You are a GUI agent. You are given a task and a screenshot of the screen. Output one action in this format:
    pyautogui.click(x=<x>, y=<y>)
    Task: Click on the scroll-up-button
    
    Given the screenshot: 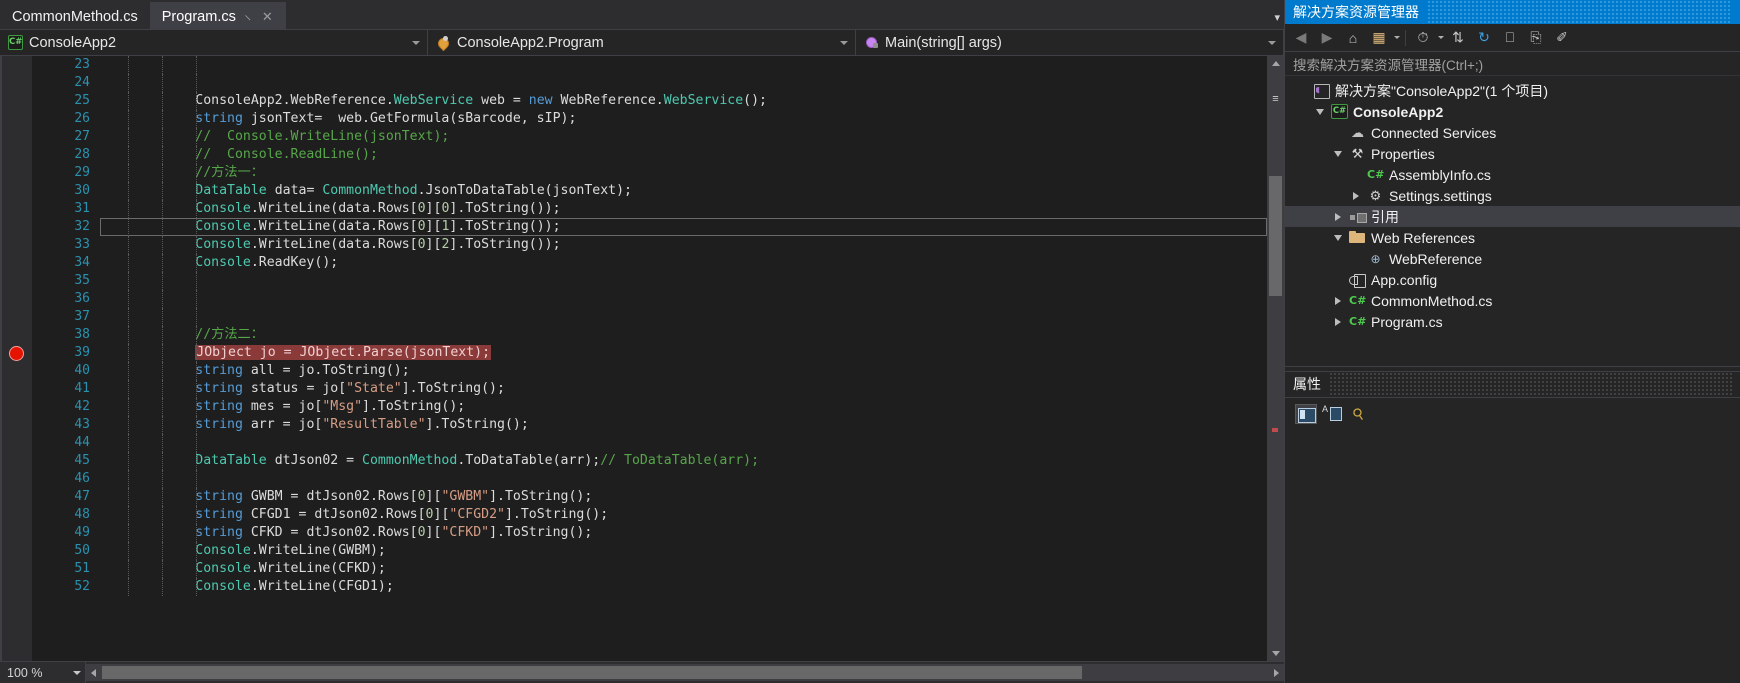 What is the action you would take?
    pyautogui.click(x=1275, y=64)
    